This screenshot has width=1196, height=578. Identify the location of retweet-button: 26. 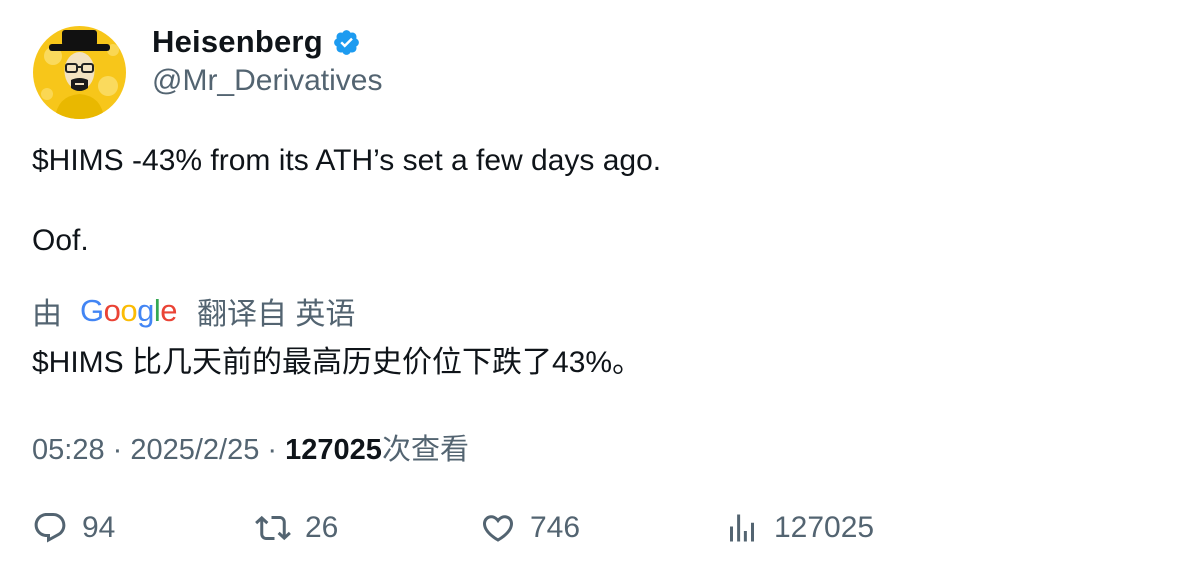
(296, 528).